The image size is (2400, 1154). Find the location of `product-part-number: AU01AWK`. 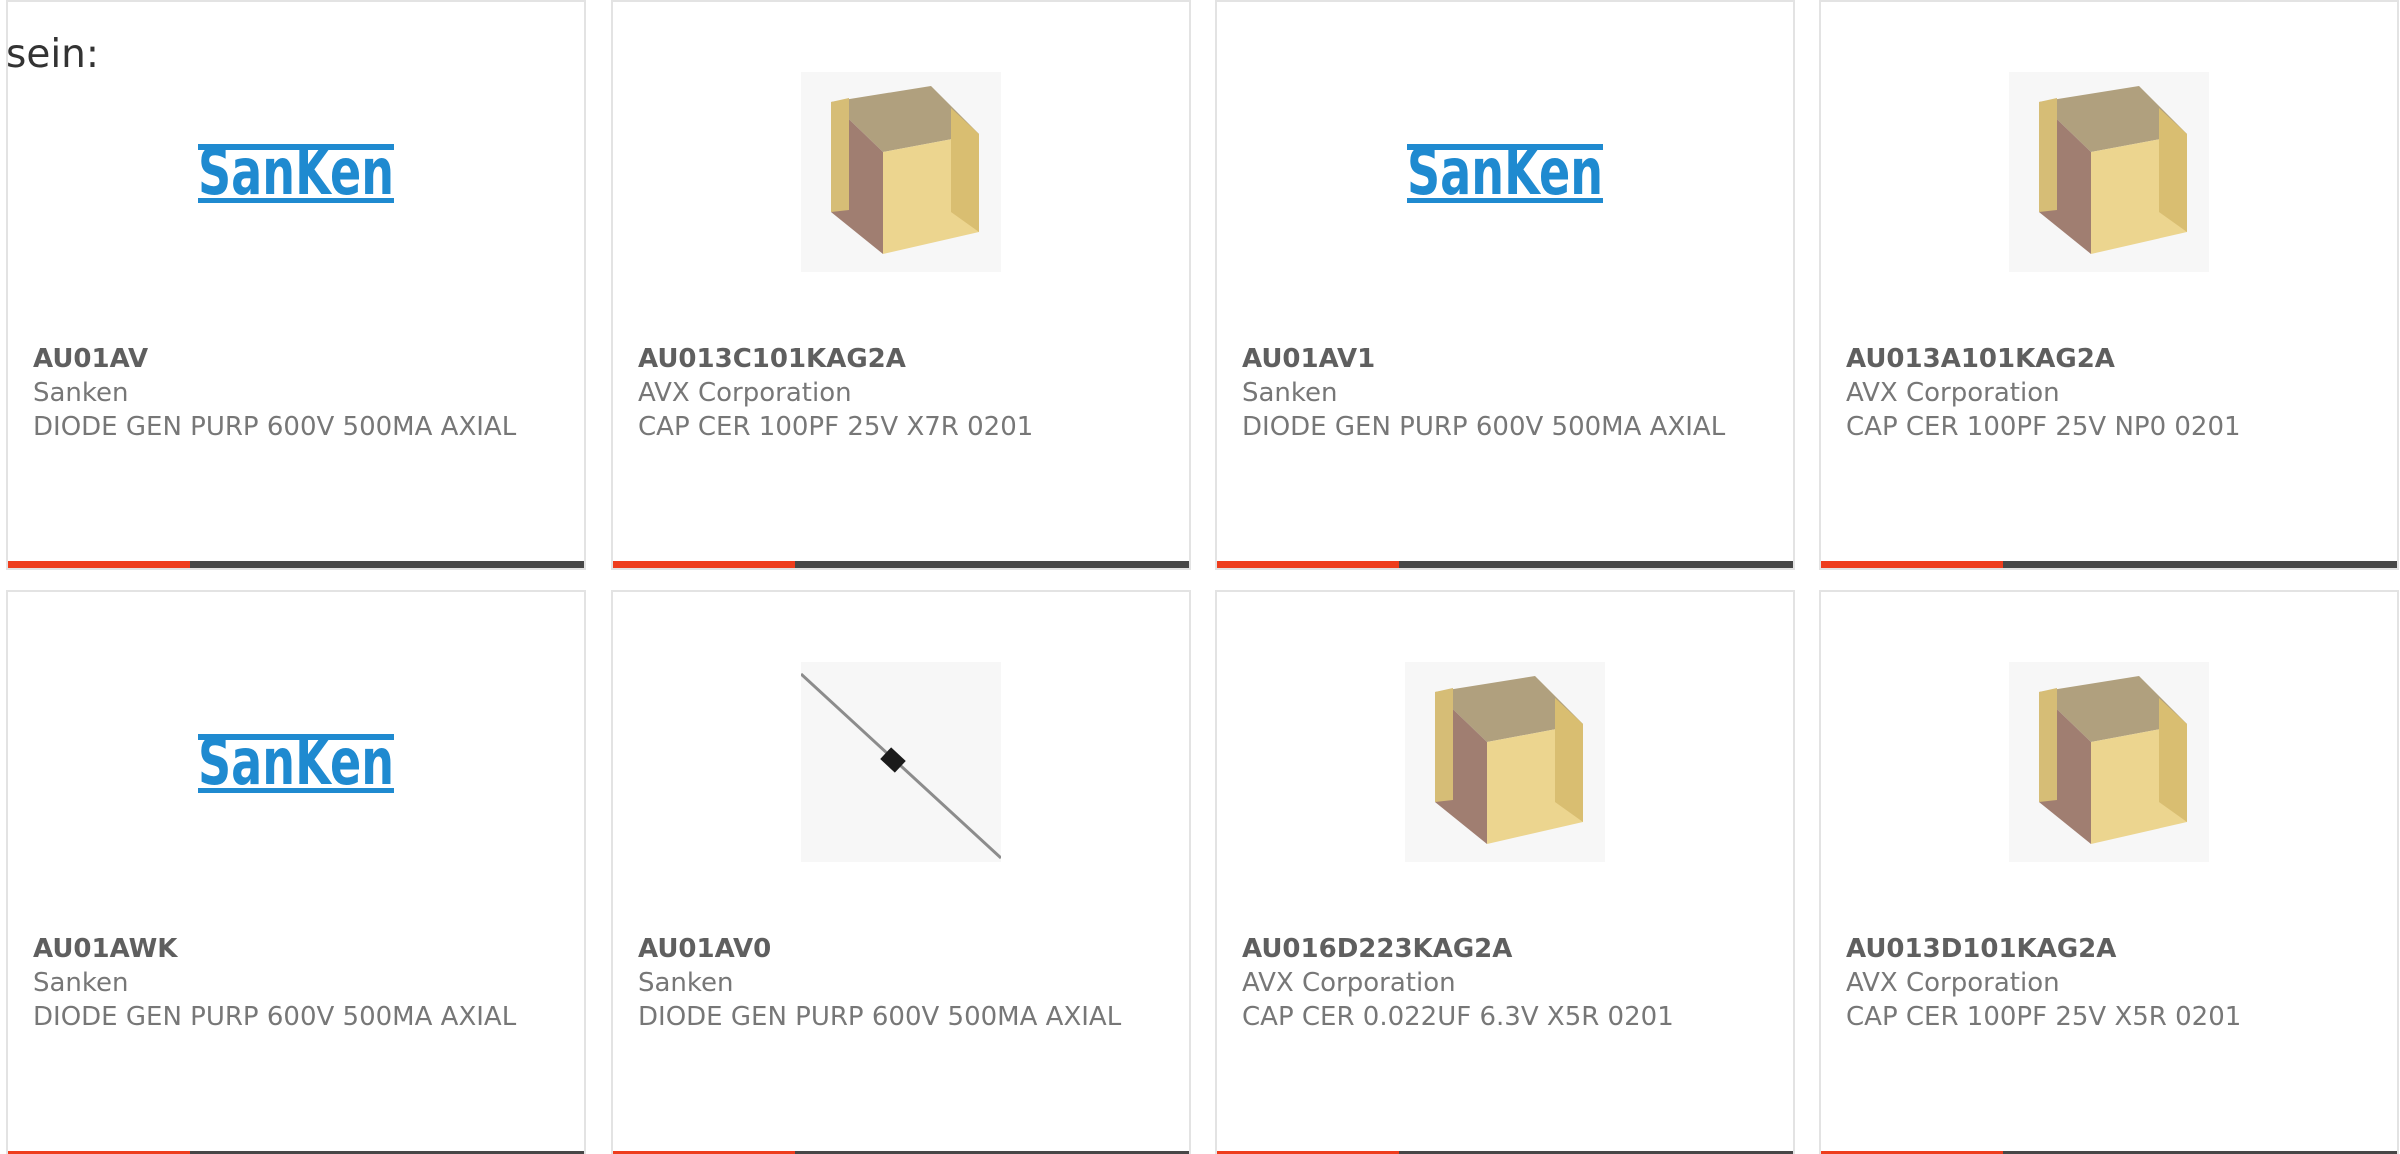

product-part-number: AU01AWK is located at coordinates (298, 949).